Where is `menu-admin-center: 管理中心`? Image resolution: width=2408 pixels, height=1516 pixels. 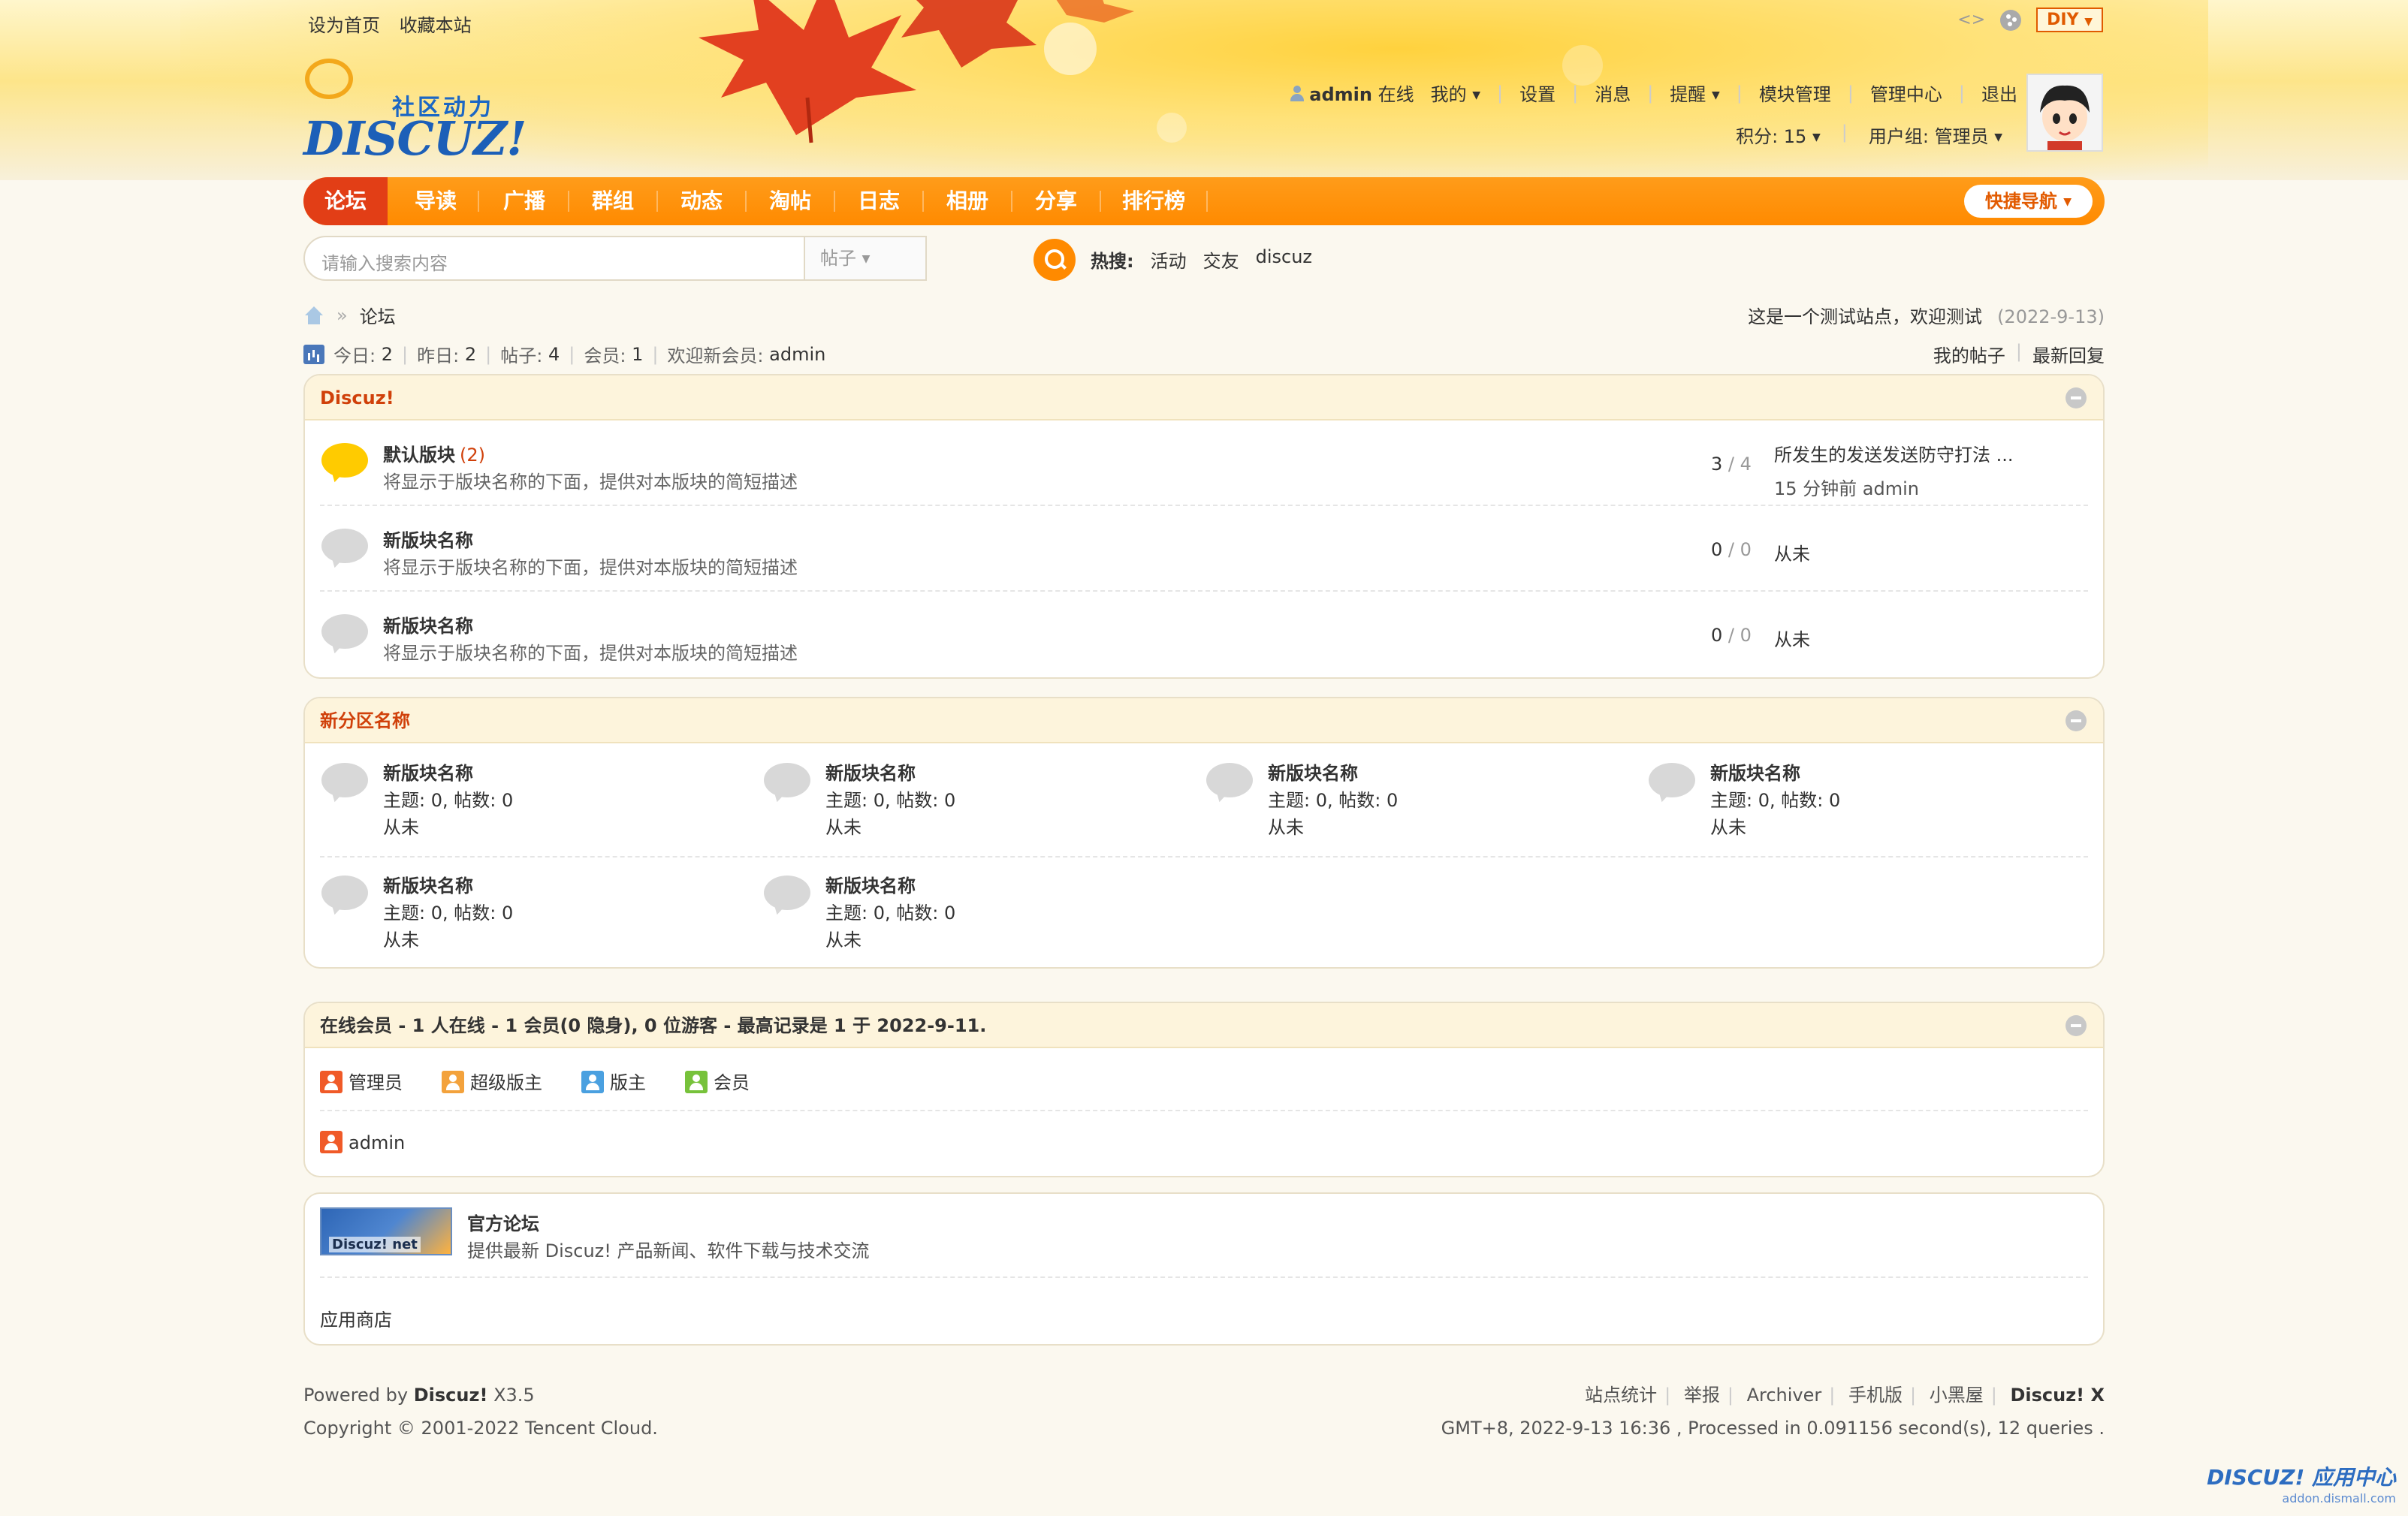 menu-admin-center: 管理中心 is located at coordinates (1906, 93).